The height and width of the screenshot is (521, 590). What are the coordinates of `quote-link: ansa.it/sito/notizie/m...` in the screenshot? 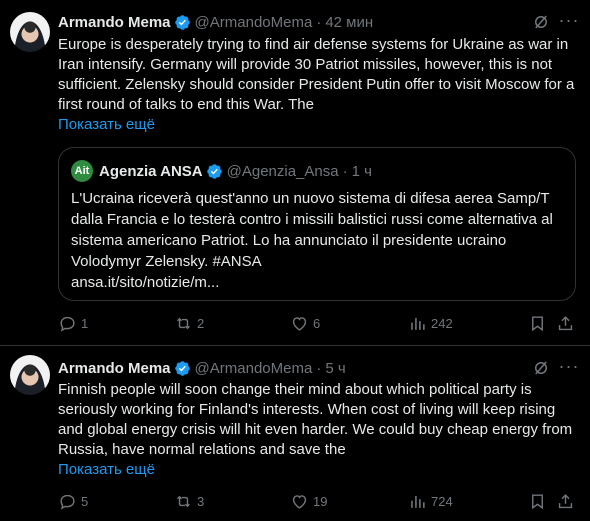 It's located at (145, 282).